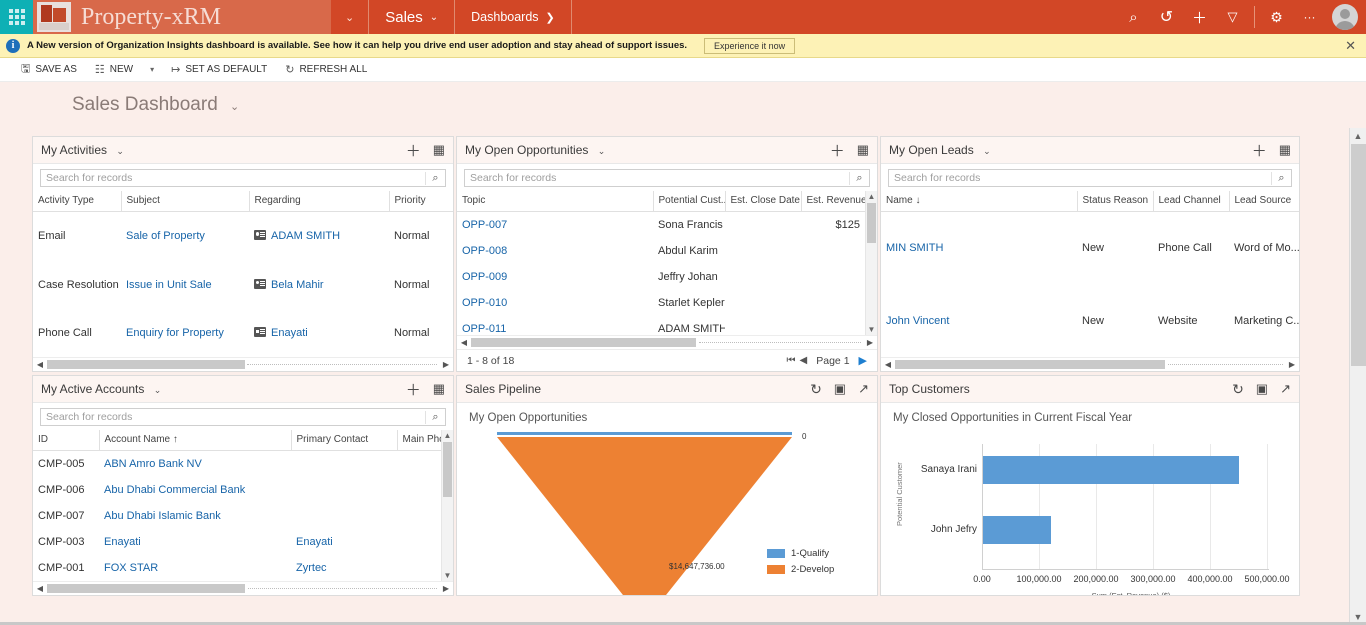 Image resolution: width=1366 pixels, height=625 pixels. Describe the element at coordinates (314, 542) in the screenshot. I see `contact-link: Enayati` at that location.